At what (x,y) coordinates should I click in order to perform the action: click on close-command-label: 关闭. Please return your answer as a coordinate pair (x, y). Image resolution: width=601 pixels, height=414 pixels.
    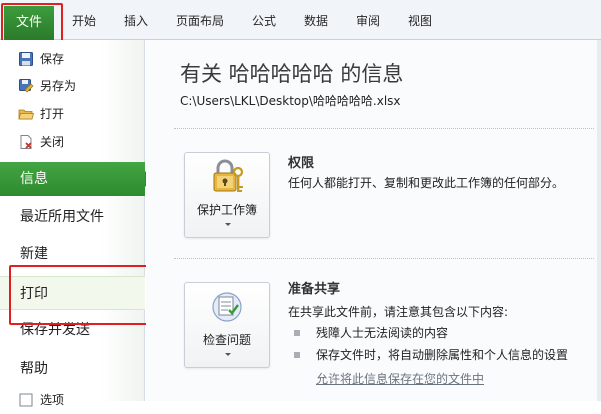
    Looking at the image, I should click on (52, 142).